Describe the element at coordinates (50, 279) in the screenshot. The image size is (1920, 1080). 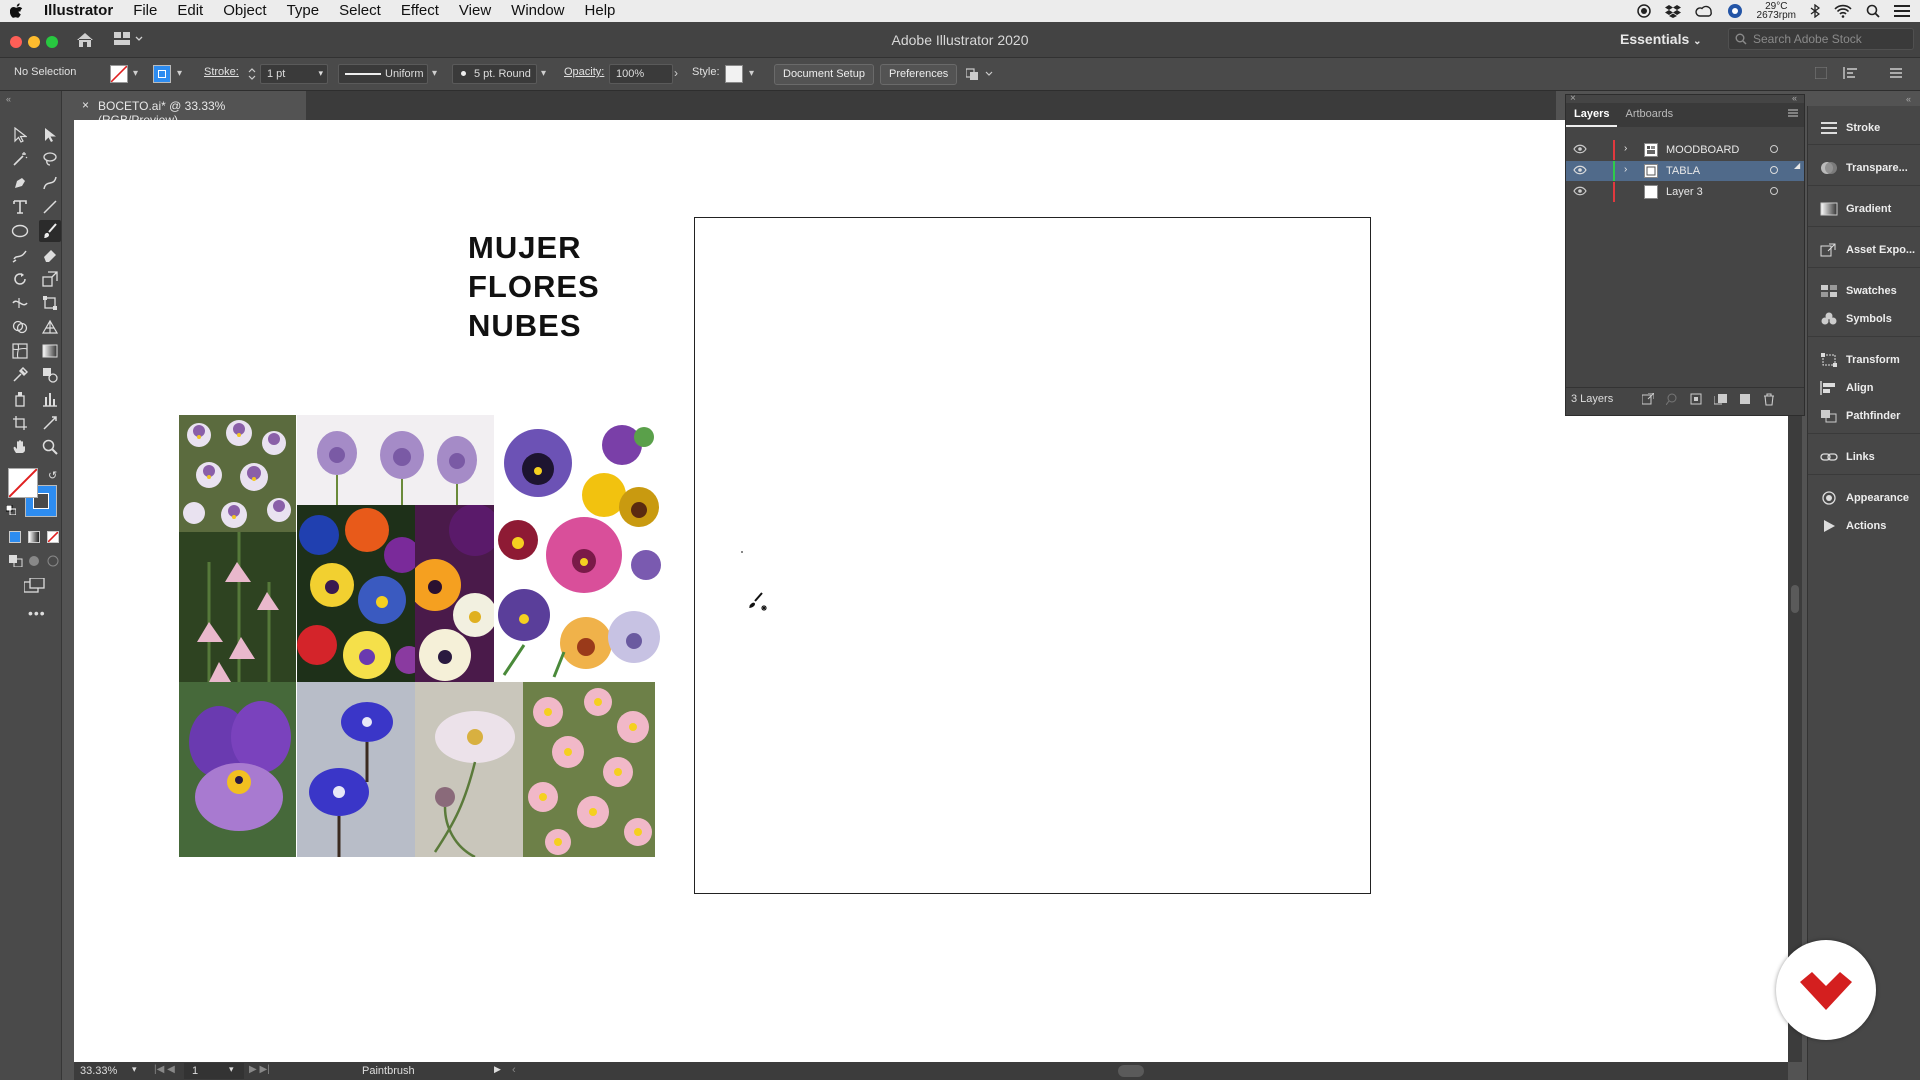
I see `scale-tool-icon` at that location.